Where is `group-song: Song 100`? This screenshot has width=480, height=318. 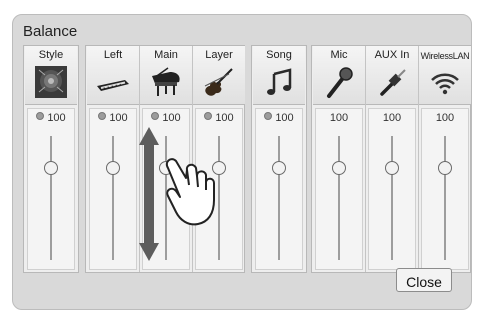 group-song: Song 100 is located at coordinates (279, 159).